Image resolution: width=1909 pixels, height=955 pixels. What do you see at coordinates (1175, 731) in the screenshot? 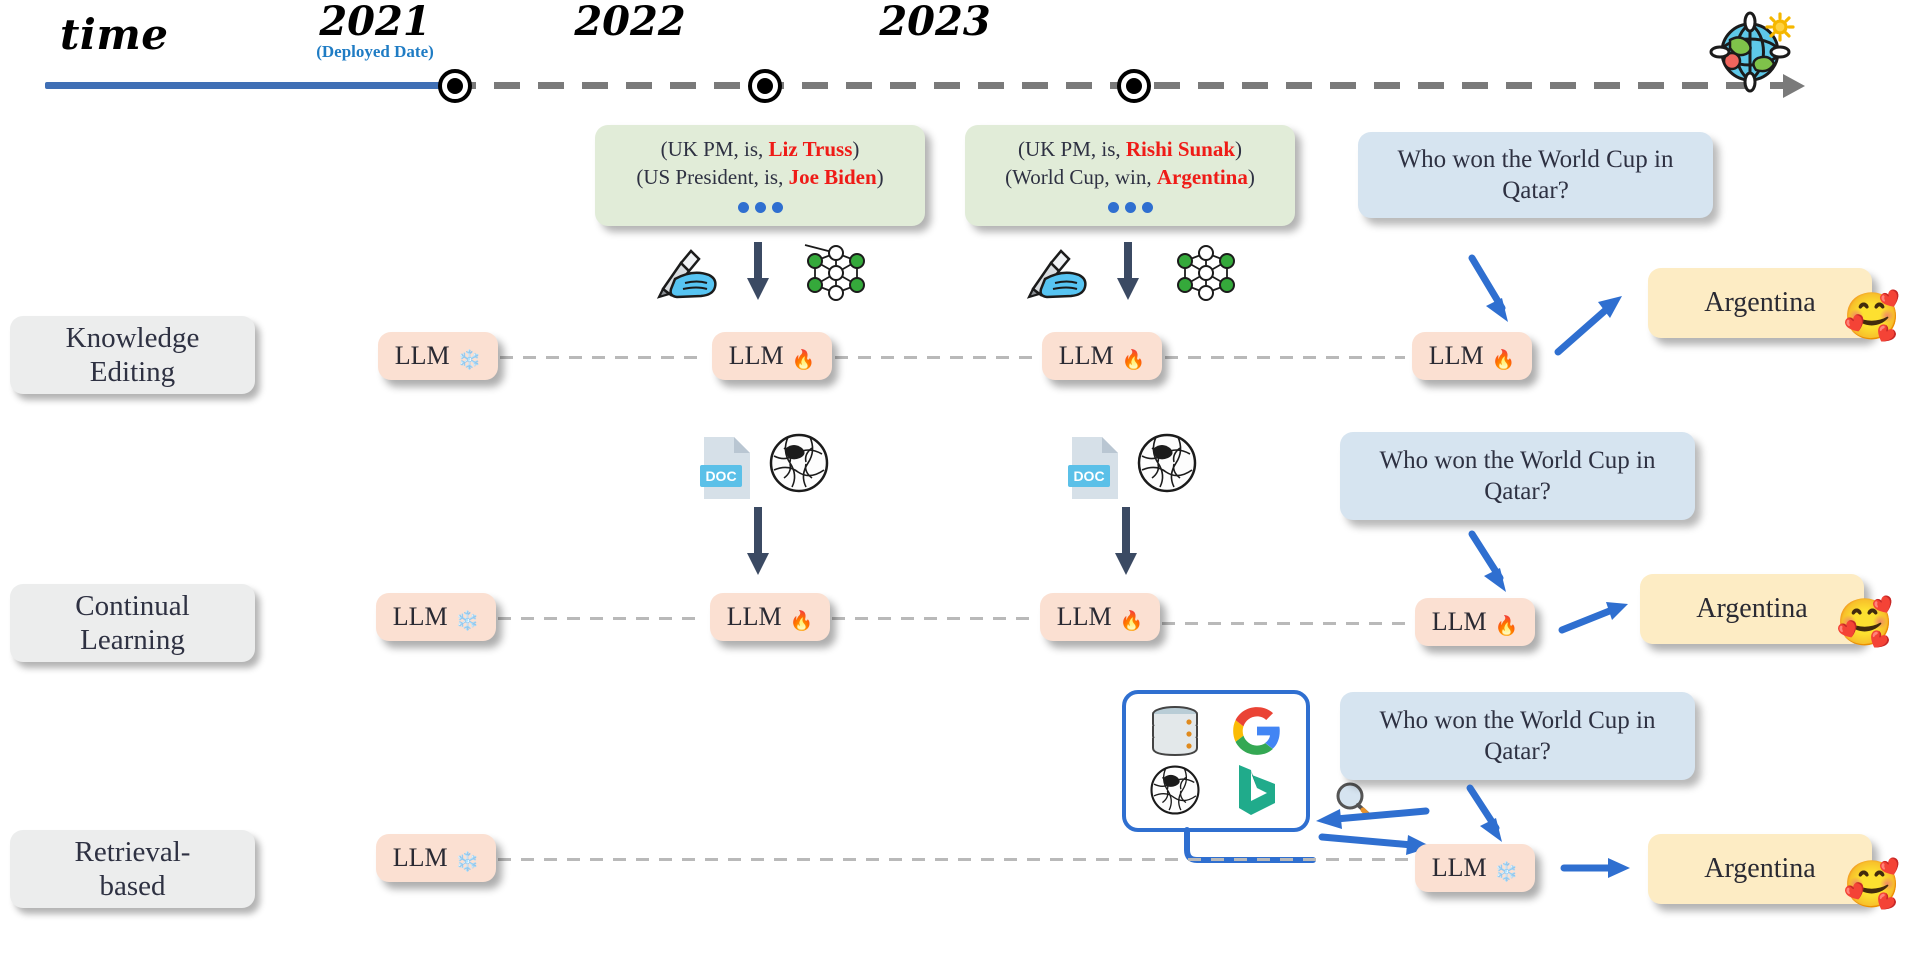
I see `database-icon` at bounding box center [1175, 731].